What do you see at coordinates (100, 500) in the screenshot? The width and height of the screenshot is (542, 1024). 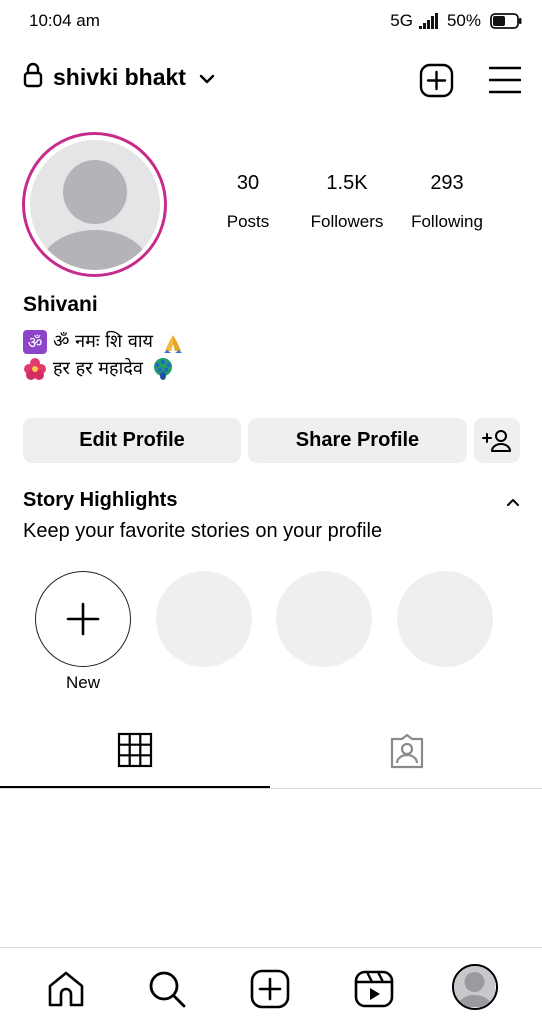 I see `highlights-title: Story Highlights` at bounding box center [100, 500].